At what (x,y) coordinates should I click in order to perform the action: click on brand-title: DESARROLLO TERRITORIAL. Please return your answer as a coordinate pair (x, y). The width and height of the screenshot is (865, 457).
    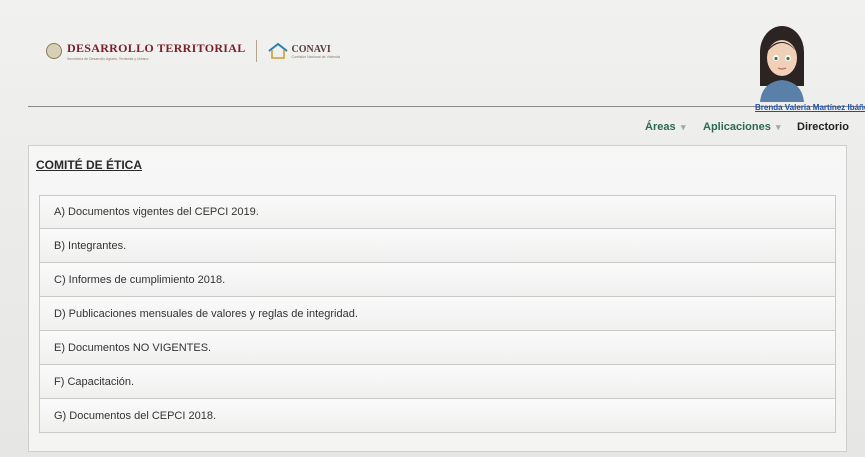
    Looking at the image, I should click on (156, 48).